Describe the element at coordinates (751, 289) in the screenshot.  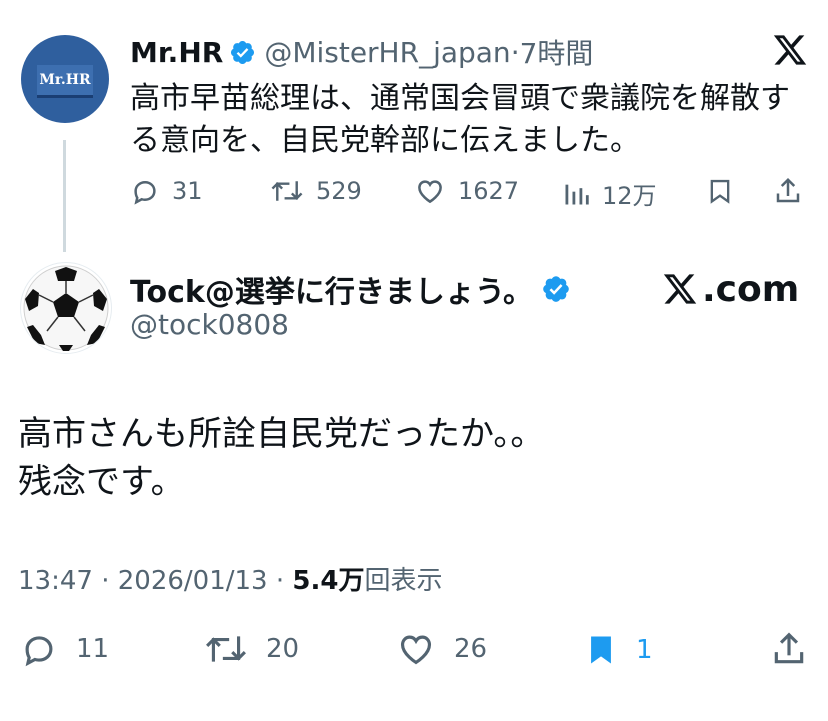
I see `xcom-label: .com` at that location.